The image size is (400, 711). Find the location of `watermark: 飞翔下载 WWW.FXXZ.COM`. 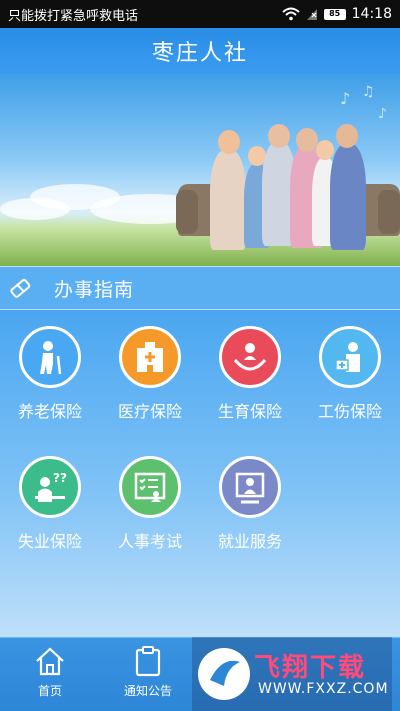

watermark: 飞翔下载 WWW.FXXZ.COM is located at coordinates (292, 674).